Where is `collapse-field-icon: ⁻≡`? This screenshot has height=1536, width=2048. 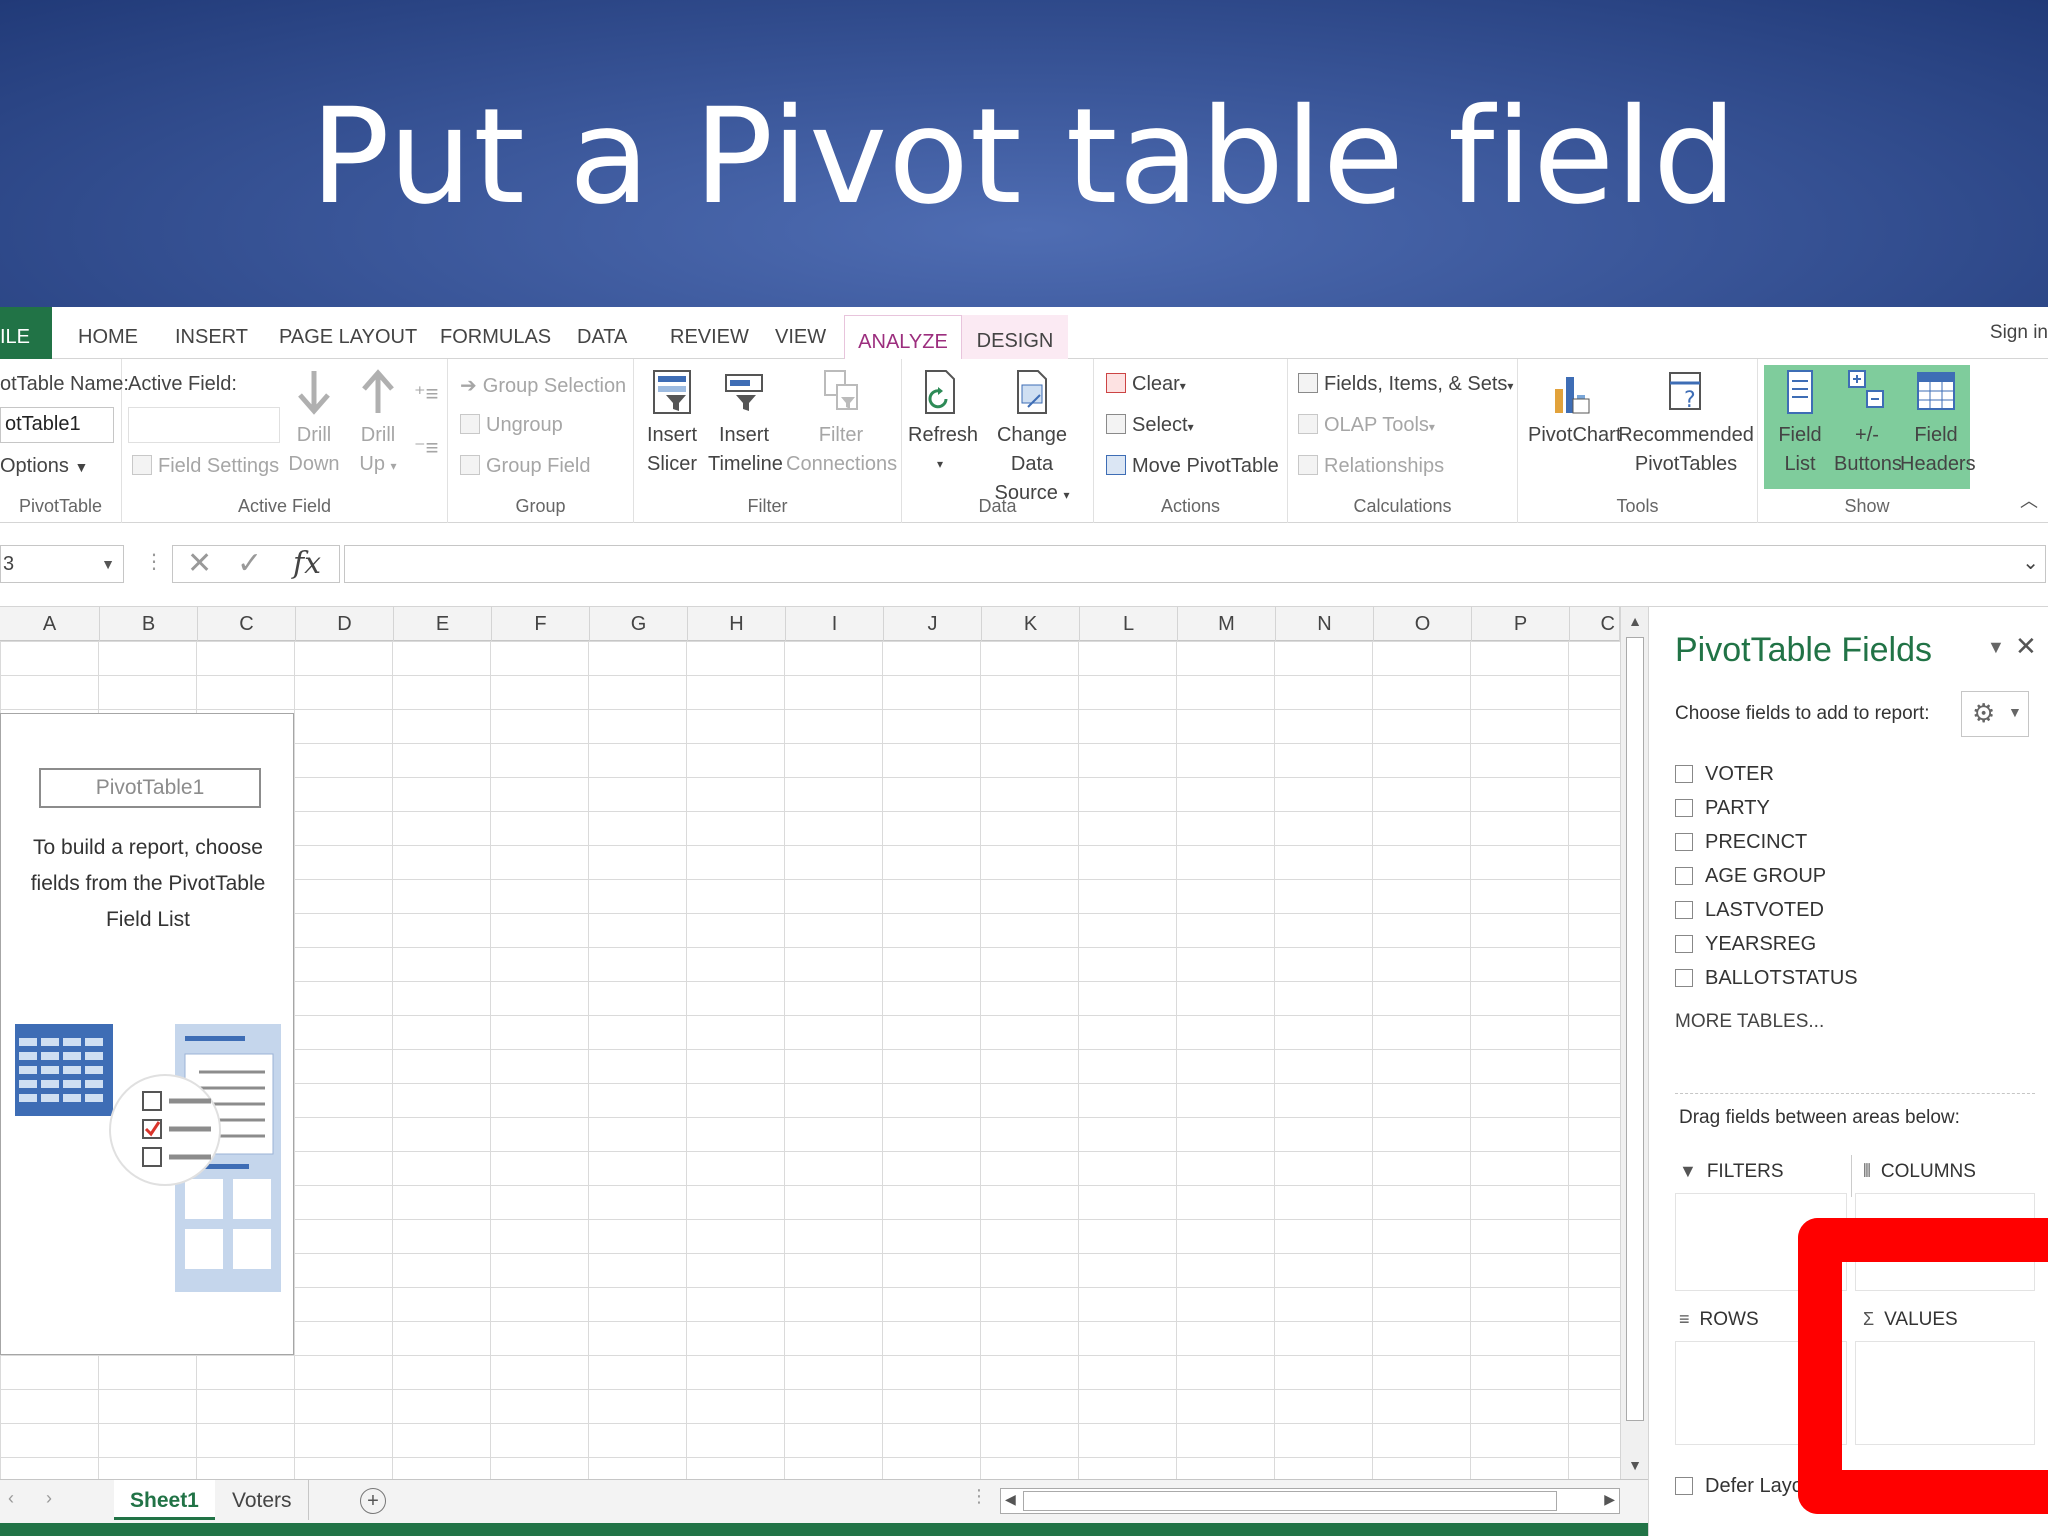
collapse-field-icon: ⁻≡ is located at coordinates (426, 448).